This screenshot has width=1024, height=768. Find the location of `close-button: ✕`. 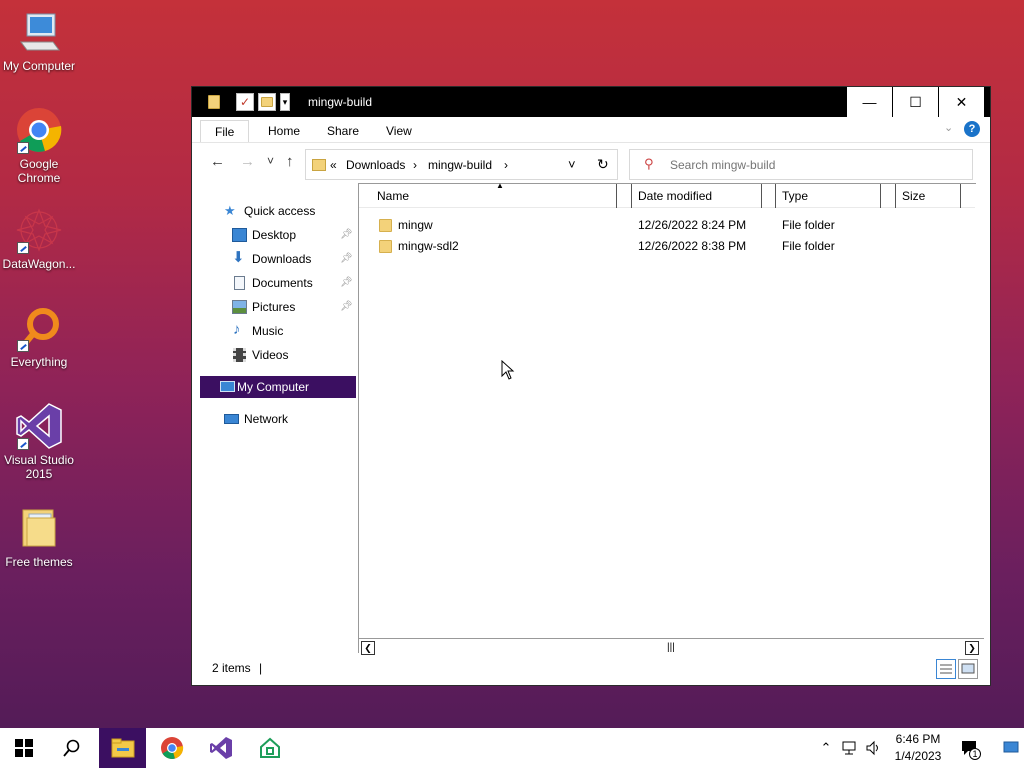

close-button: ✕ is located at coordinates (961, 102).